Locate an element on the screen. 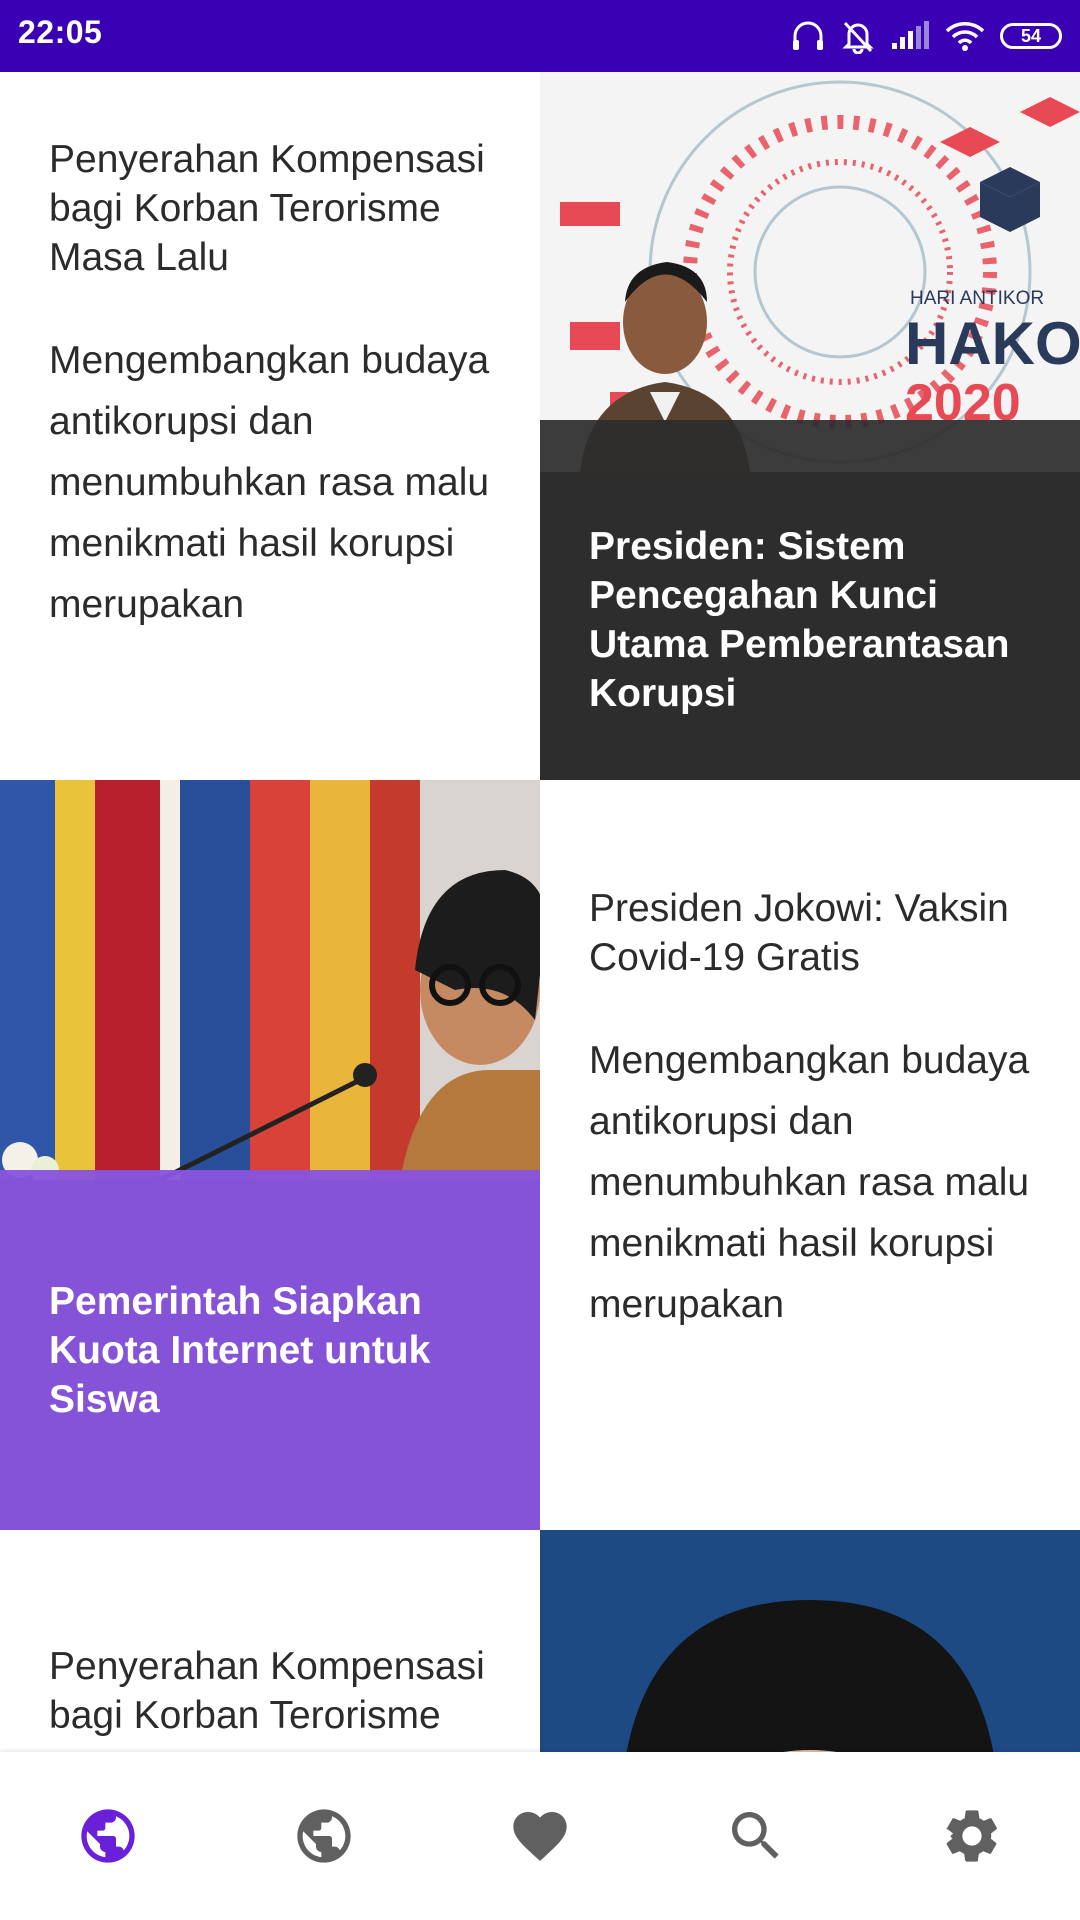  news-photo-hakordia: HARI ANTIKOR HAKO 2020 is located at coordinates (810, 272).